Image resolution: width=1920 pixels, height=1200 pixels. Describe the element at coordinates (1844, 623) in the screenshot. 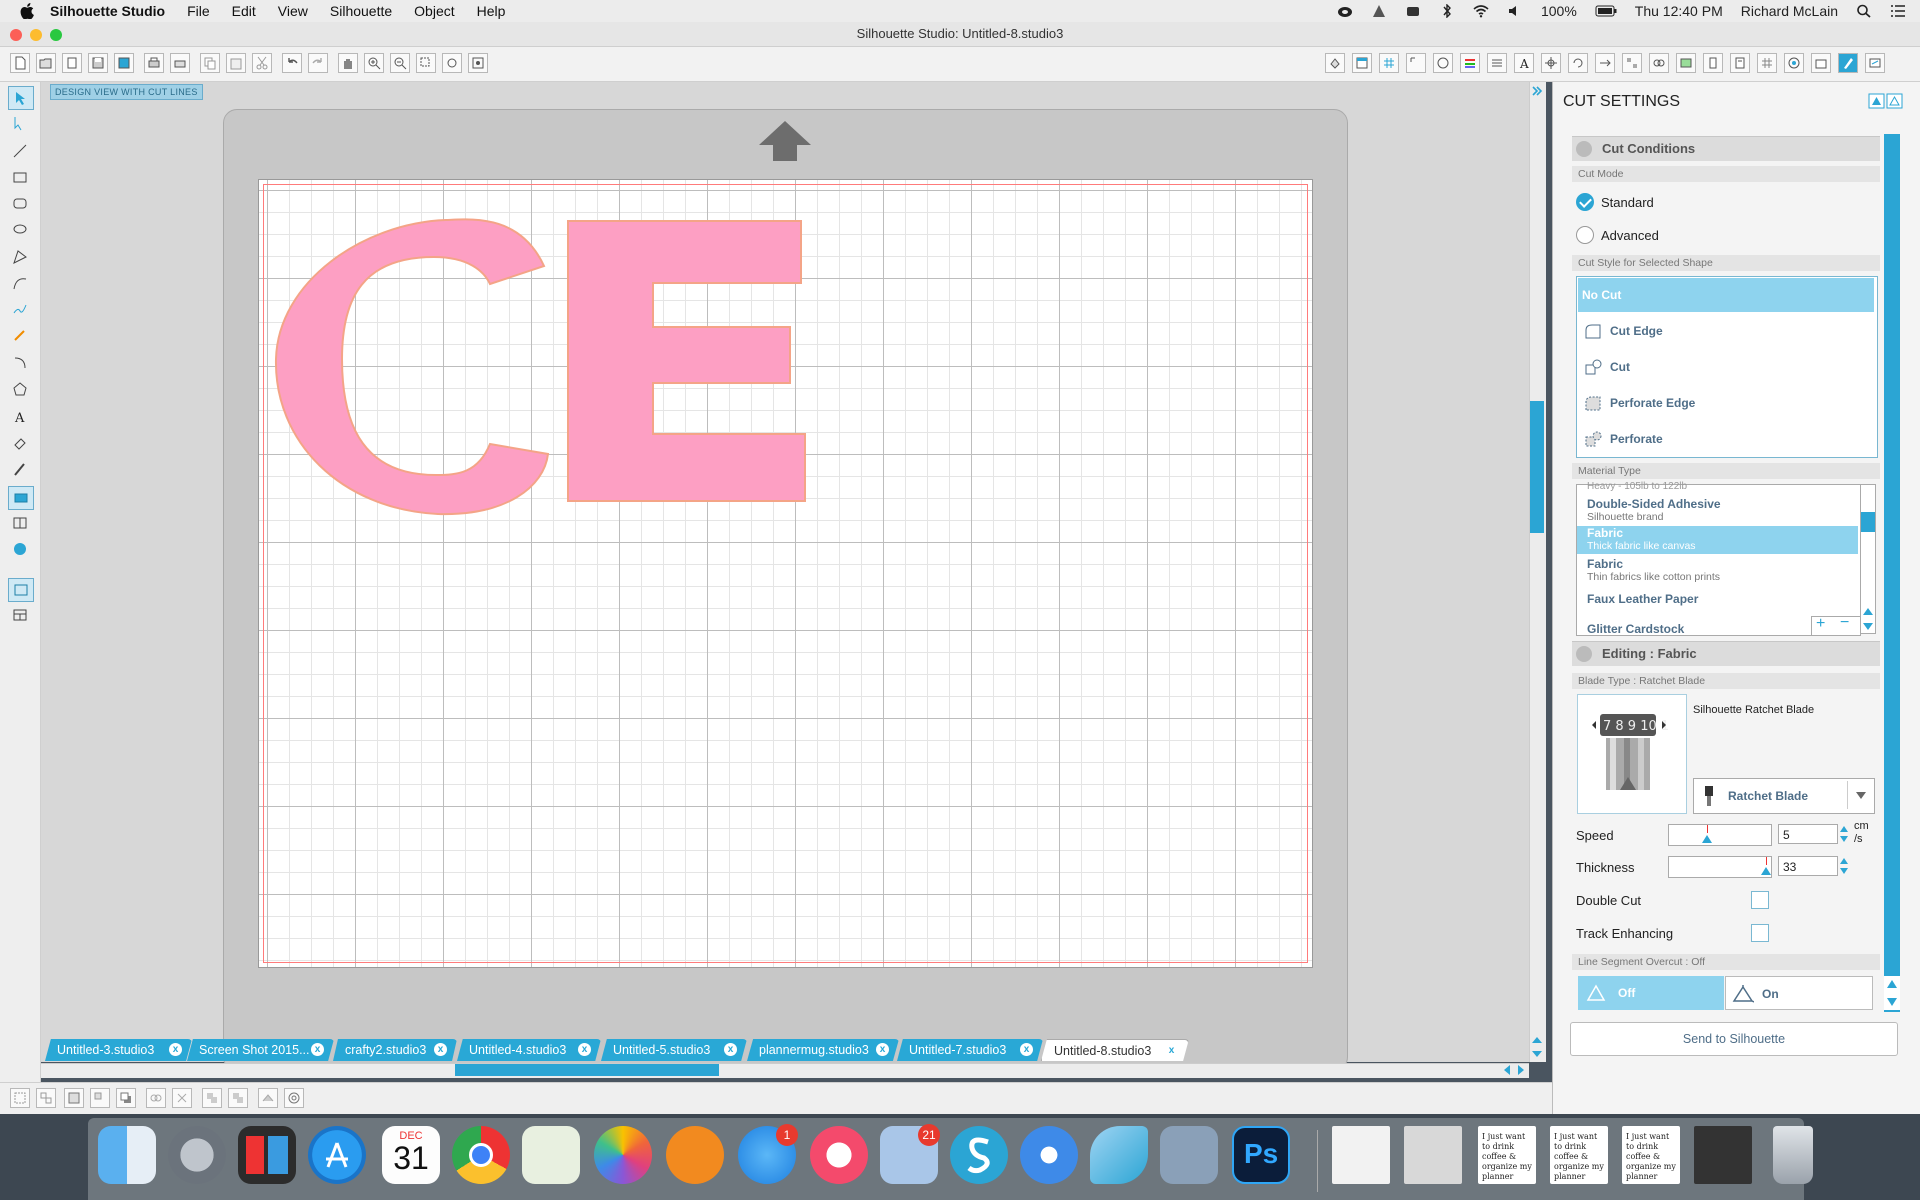

I see `remove-material-button: −` at that location.